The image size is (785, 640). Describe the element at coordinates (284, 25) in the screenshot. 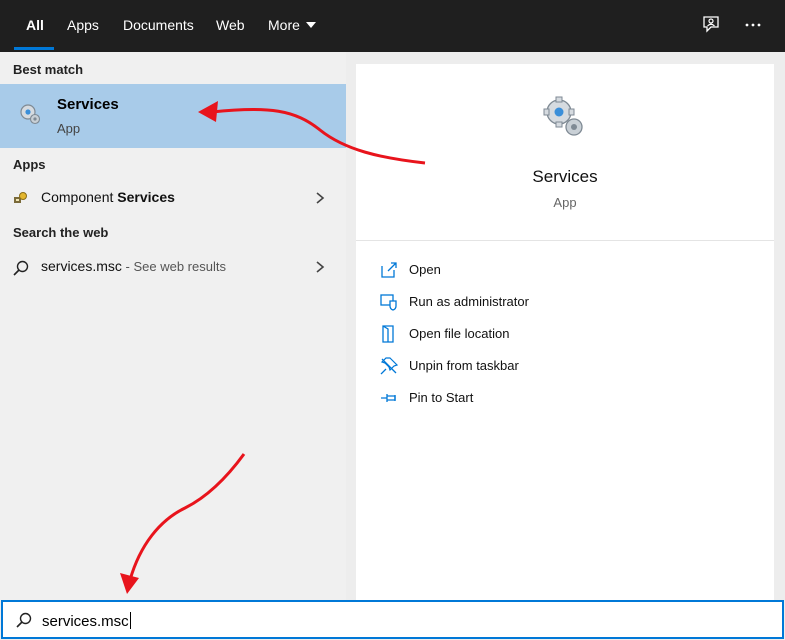

I see `tab-more-label: More` at that location.